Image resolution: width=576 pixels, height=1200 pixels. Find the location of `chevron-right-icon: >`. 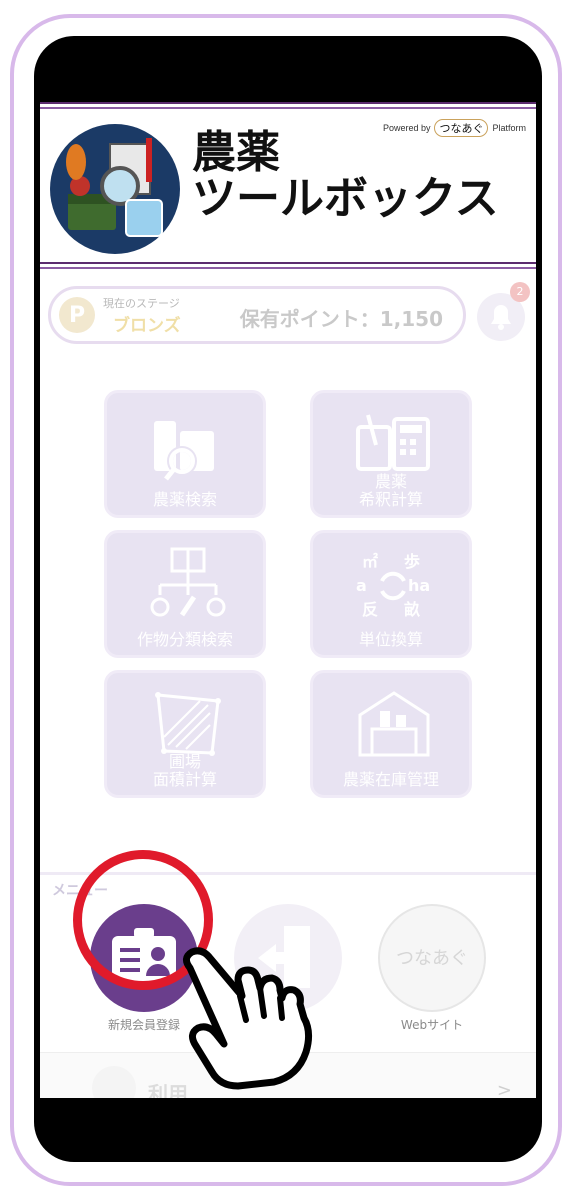

chevron-right-icon: > is located at coordinates (504, 1089).